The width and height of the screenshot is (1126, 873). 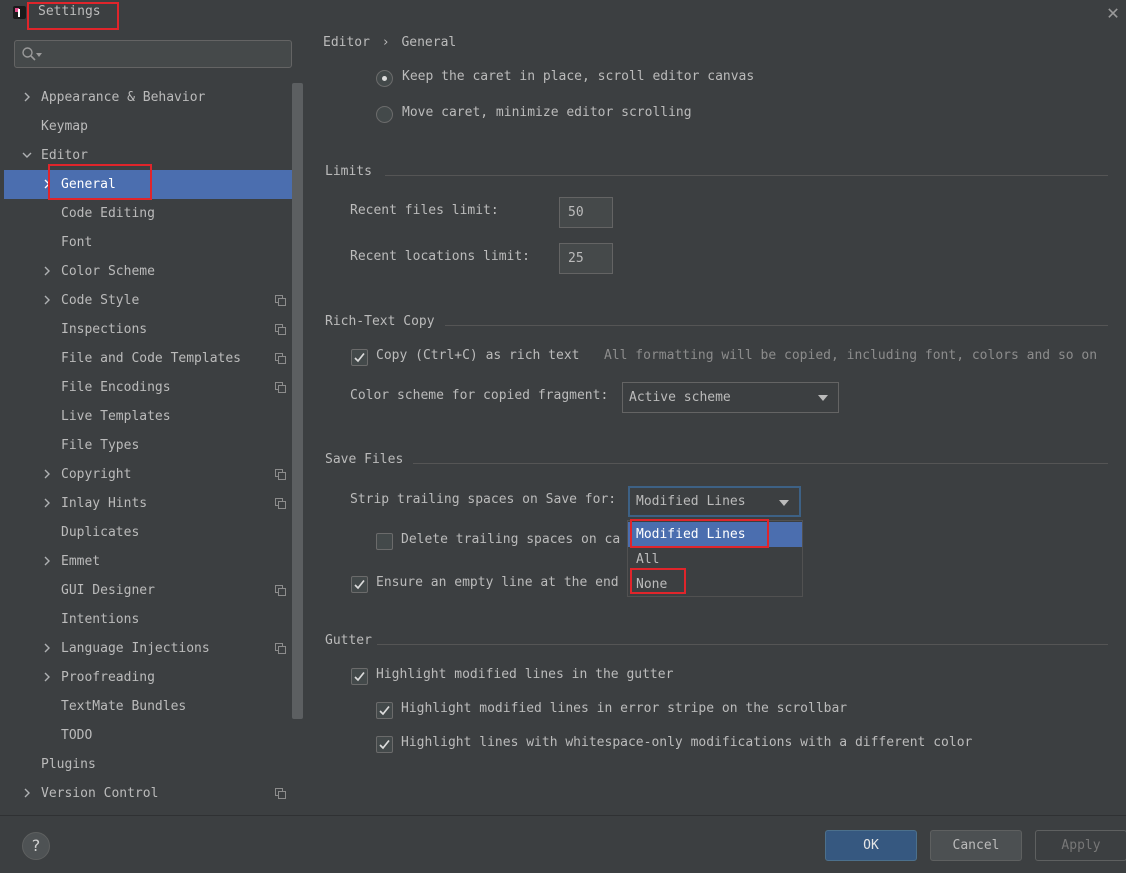 What do you see at coordinates (148, 764) in the screenshot?
I see `sidebar-item-plugins: Plugins` at bounding box center [148, 764].